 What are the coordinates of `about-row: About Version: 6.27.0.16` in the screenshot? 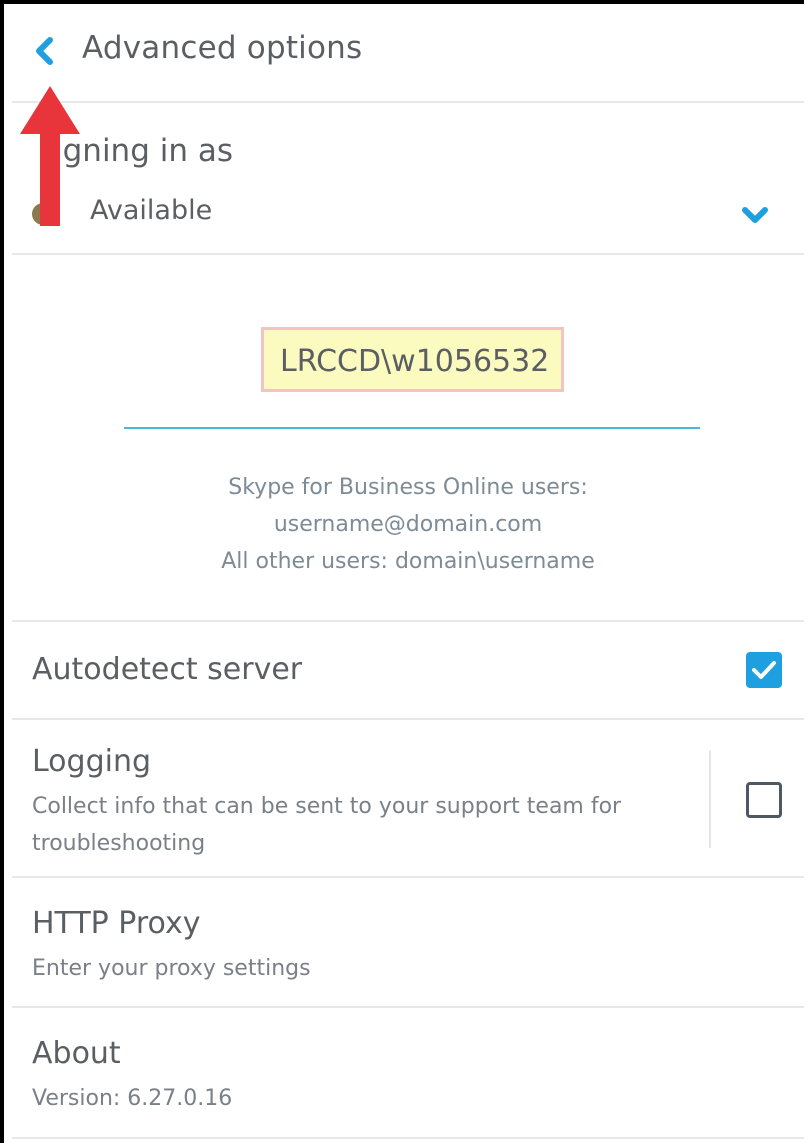 It's located at (408, 1073).